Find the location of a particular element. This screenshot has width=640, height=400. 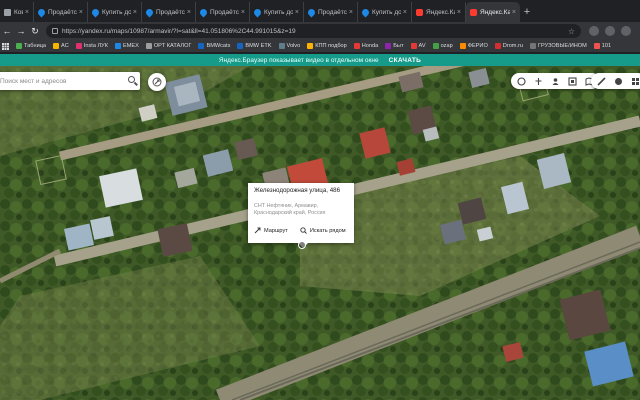

popup-nearby-button: Искать рядом is located at coordinates (323, 230).